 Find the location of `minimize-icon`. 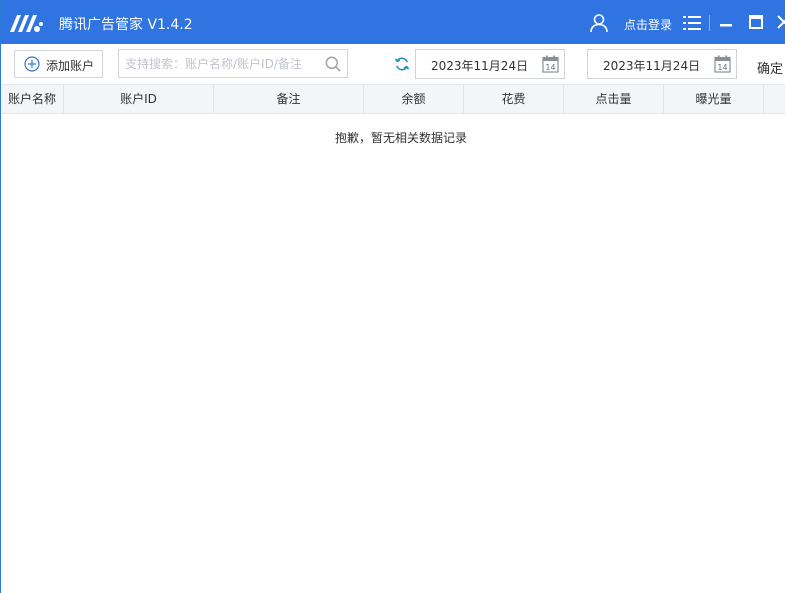

minimize-icon is located at coordinates (726, 22).